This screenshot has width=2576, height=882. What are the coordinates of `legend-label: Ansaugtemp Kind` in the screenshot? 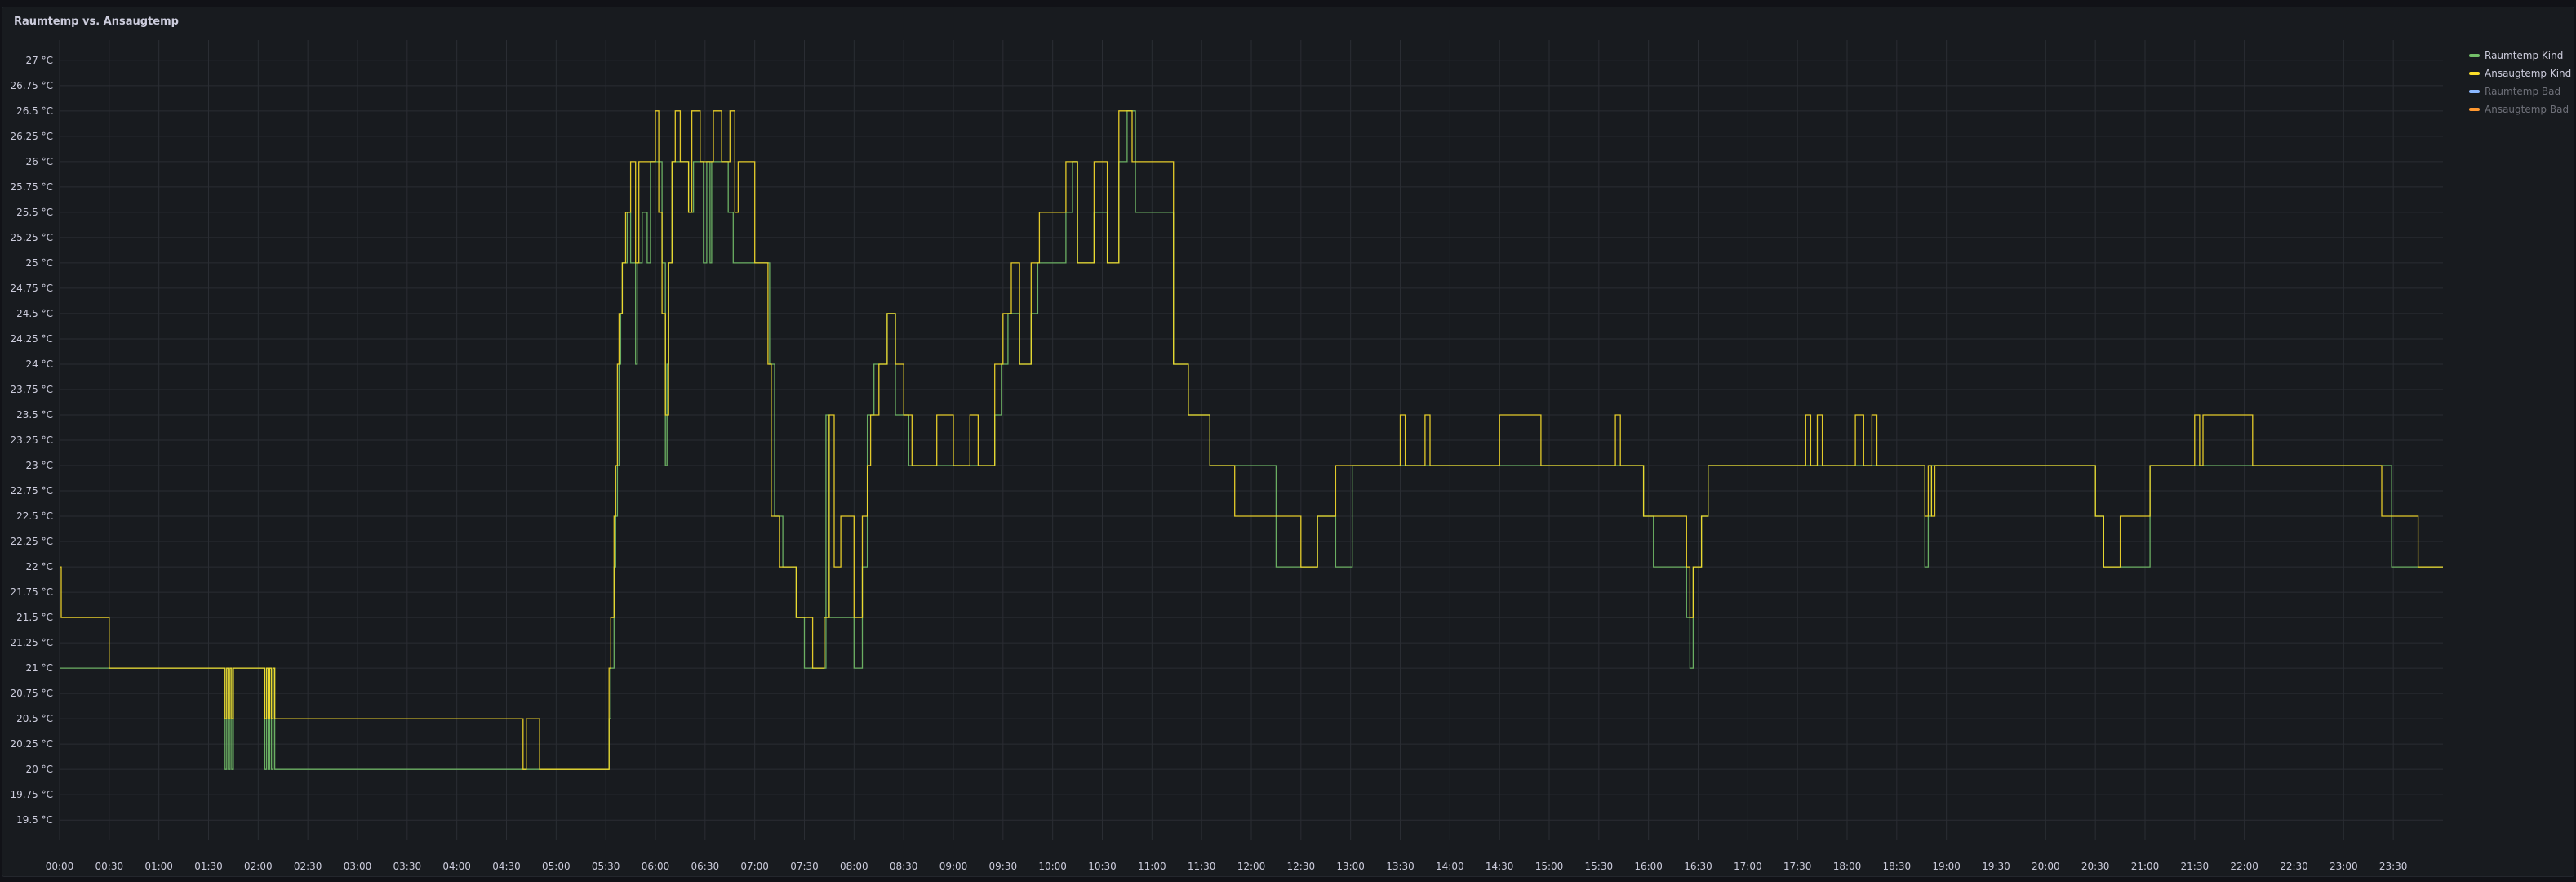 It's located at (2528, 73).